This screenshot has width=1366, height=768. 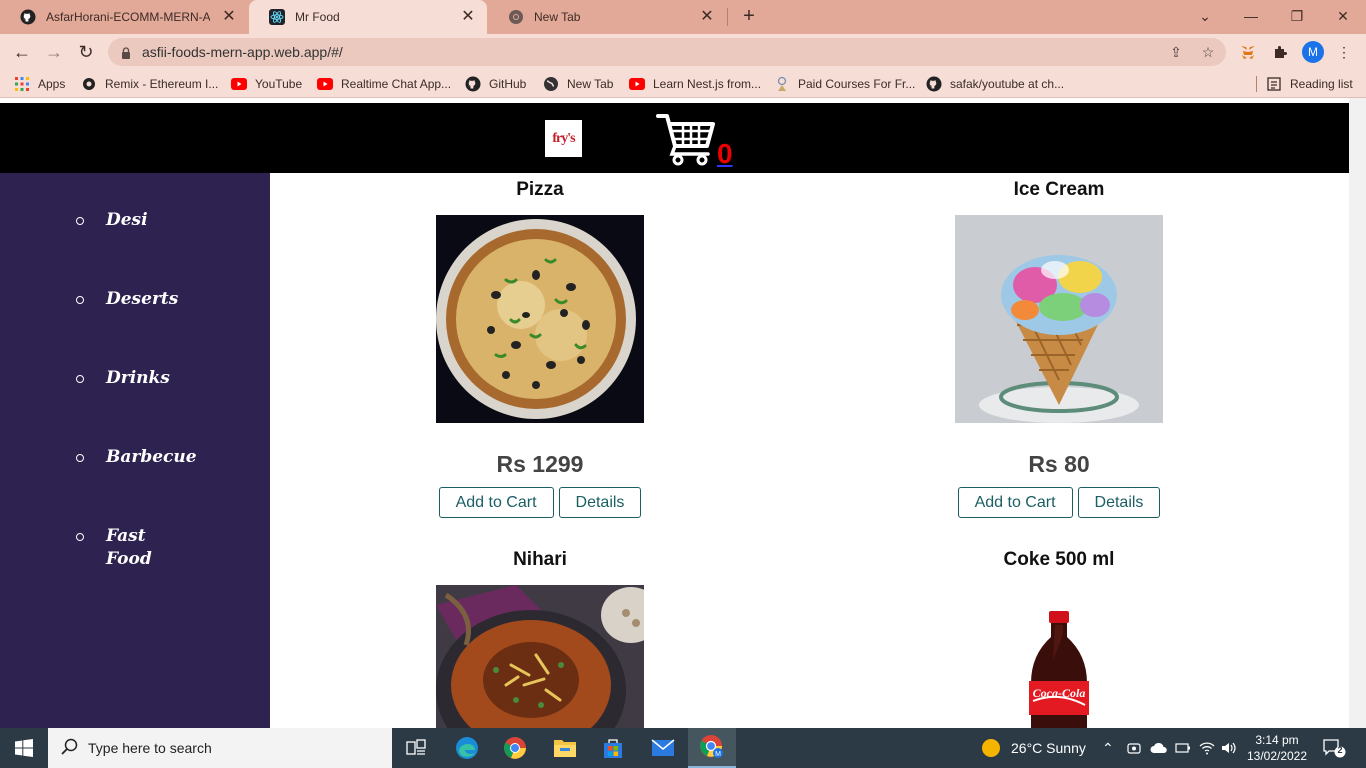 What do you see at coordinates (161, 457) in the screenshot?
I see `category-barbecue: Barbecue` at bounding box center [161, 457].